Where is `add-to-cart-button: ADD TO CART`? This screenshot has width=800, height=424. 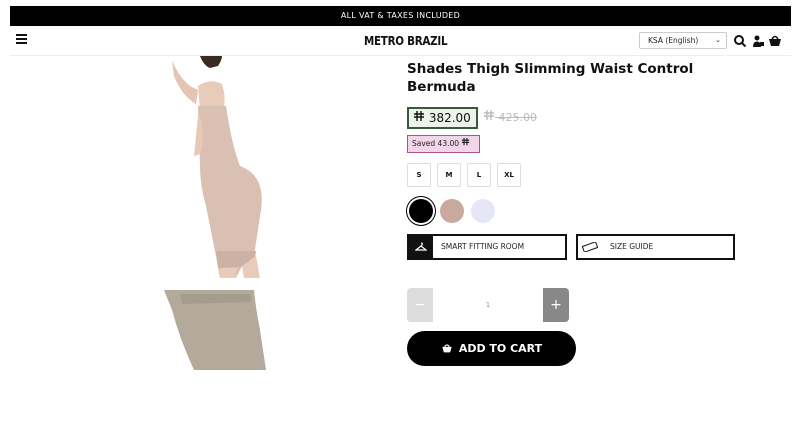 add-to-cart-button: ADD TO CART is located at coordinates (491, 348).